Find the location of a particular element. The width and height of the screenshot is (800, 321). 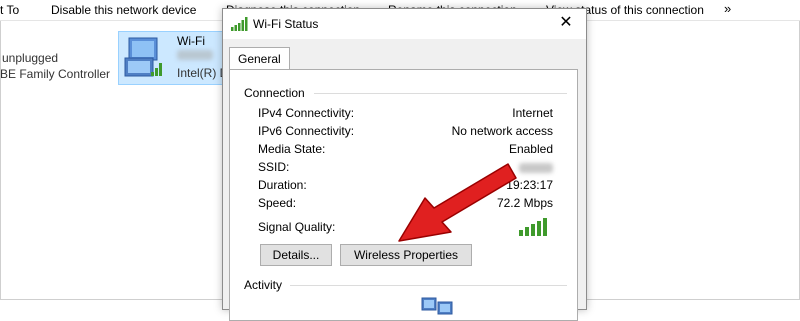

activity-group-label: Activity is located at coordinates (265, 285).